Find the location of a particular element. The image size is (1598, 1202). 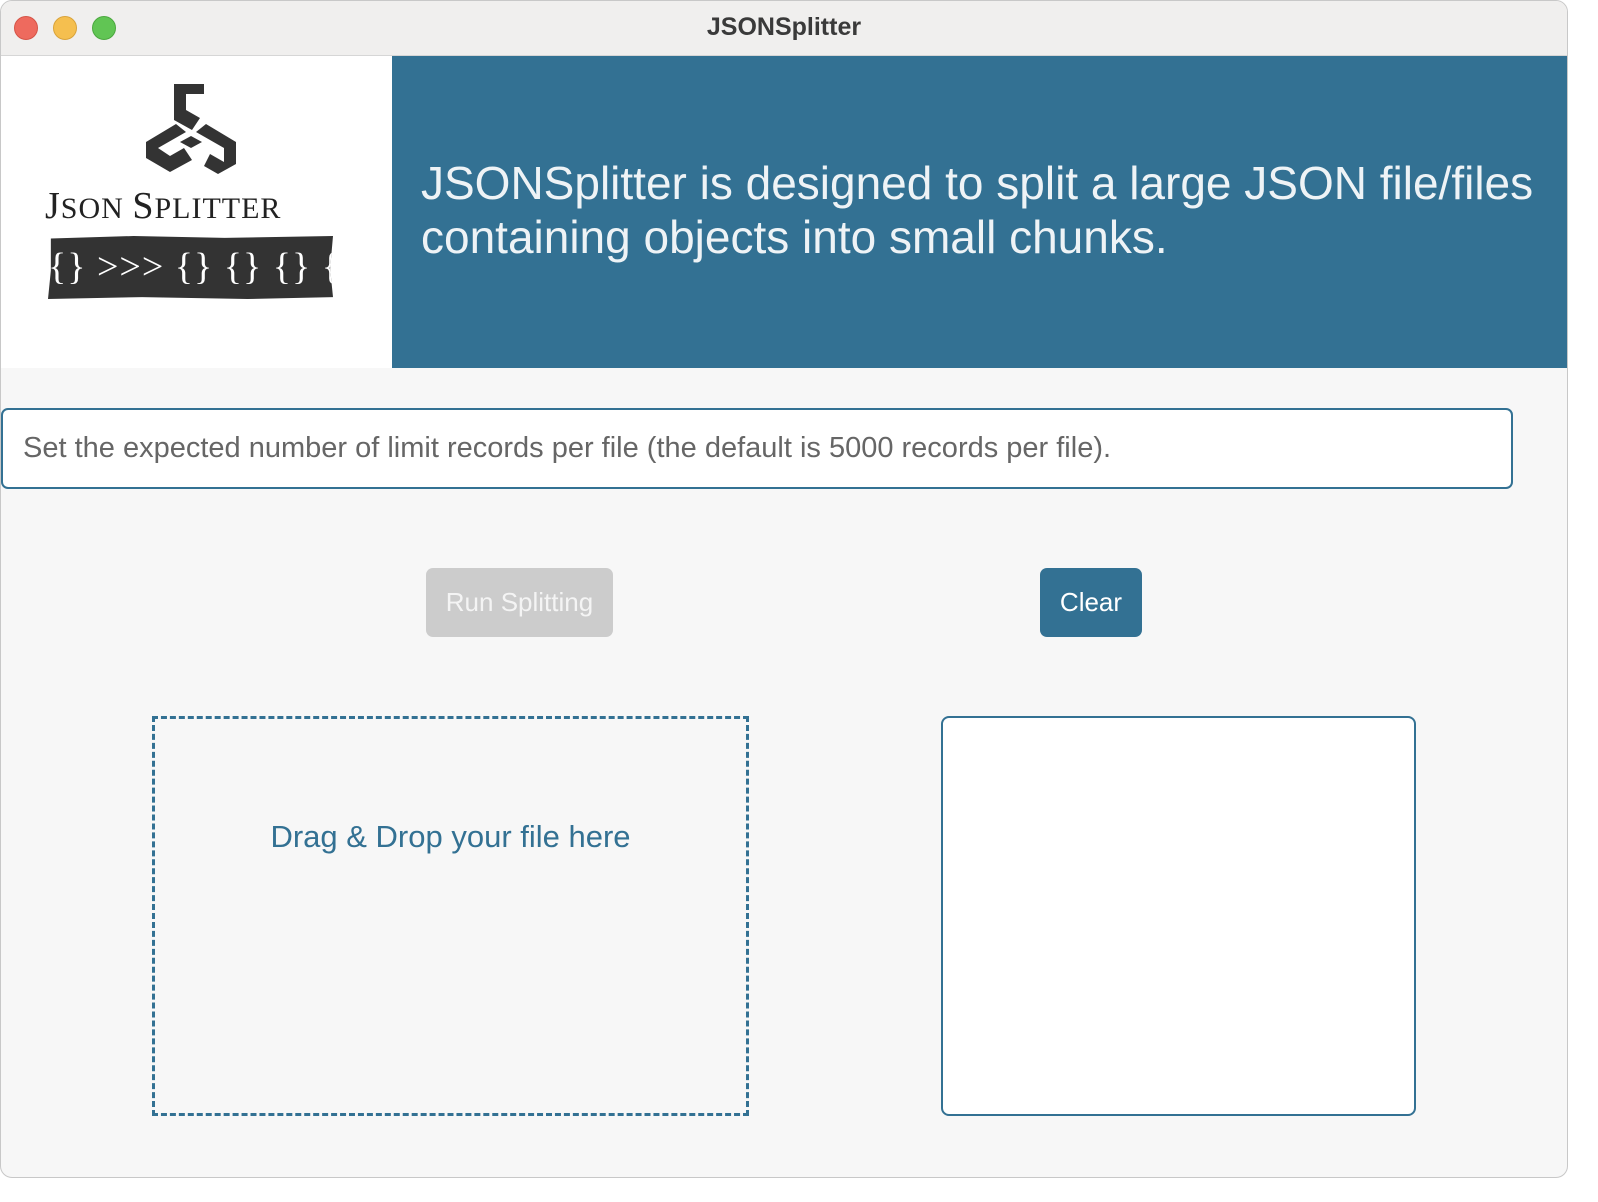

file-drop-zone: Drag & Drop your file here is located at coordinates (450, 916).